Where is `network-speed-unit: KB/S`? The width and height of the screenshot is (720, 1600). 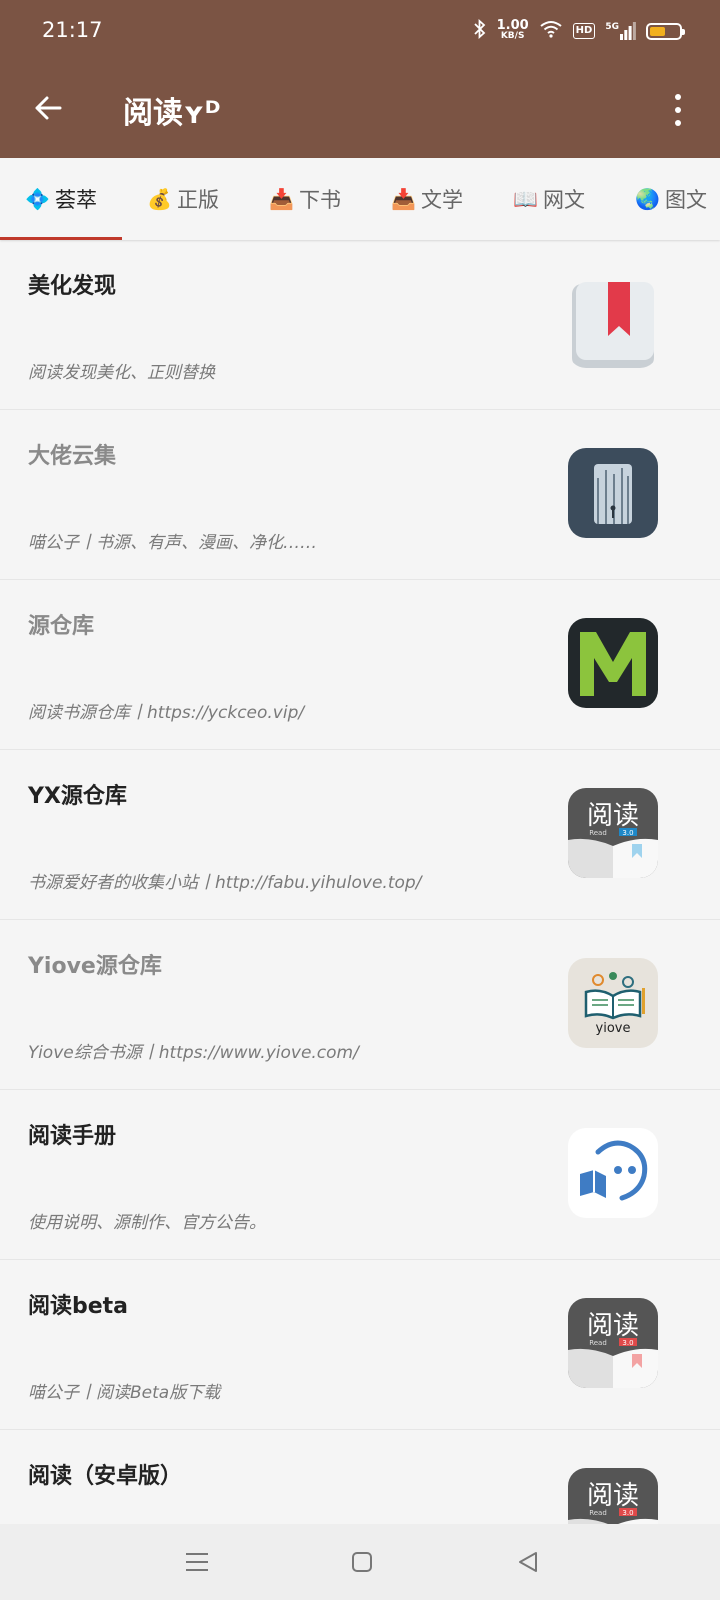 network-speed-unit: KB/S is located at coordinates (512, 36).